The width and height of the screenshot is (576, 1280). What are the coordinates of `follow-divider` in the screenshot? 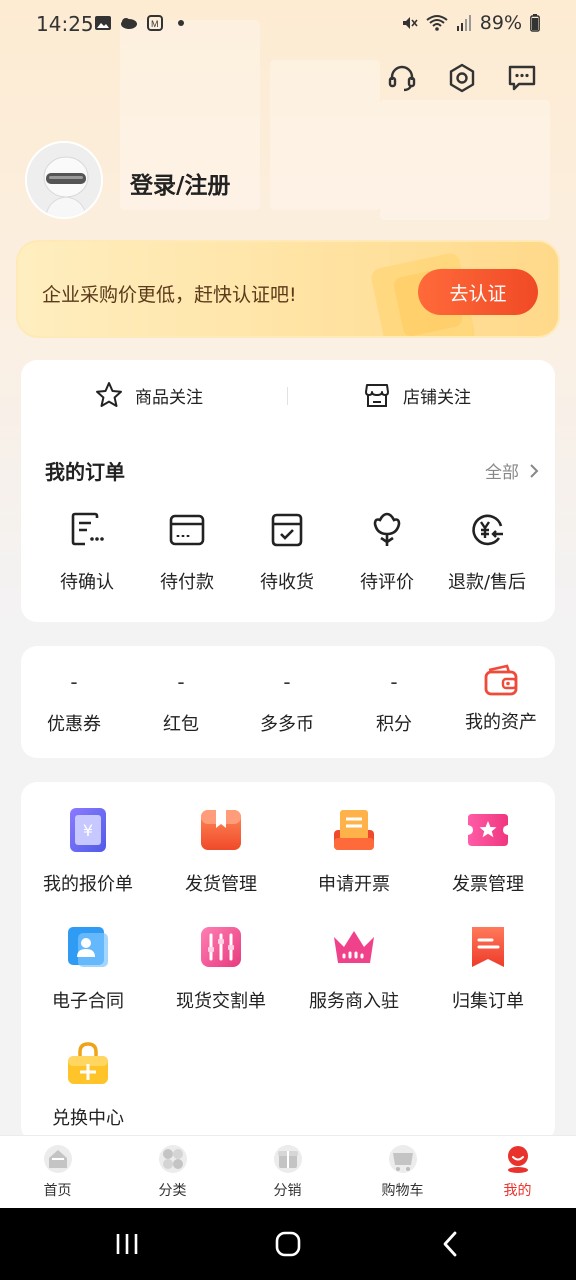 It's located at (287, 396).